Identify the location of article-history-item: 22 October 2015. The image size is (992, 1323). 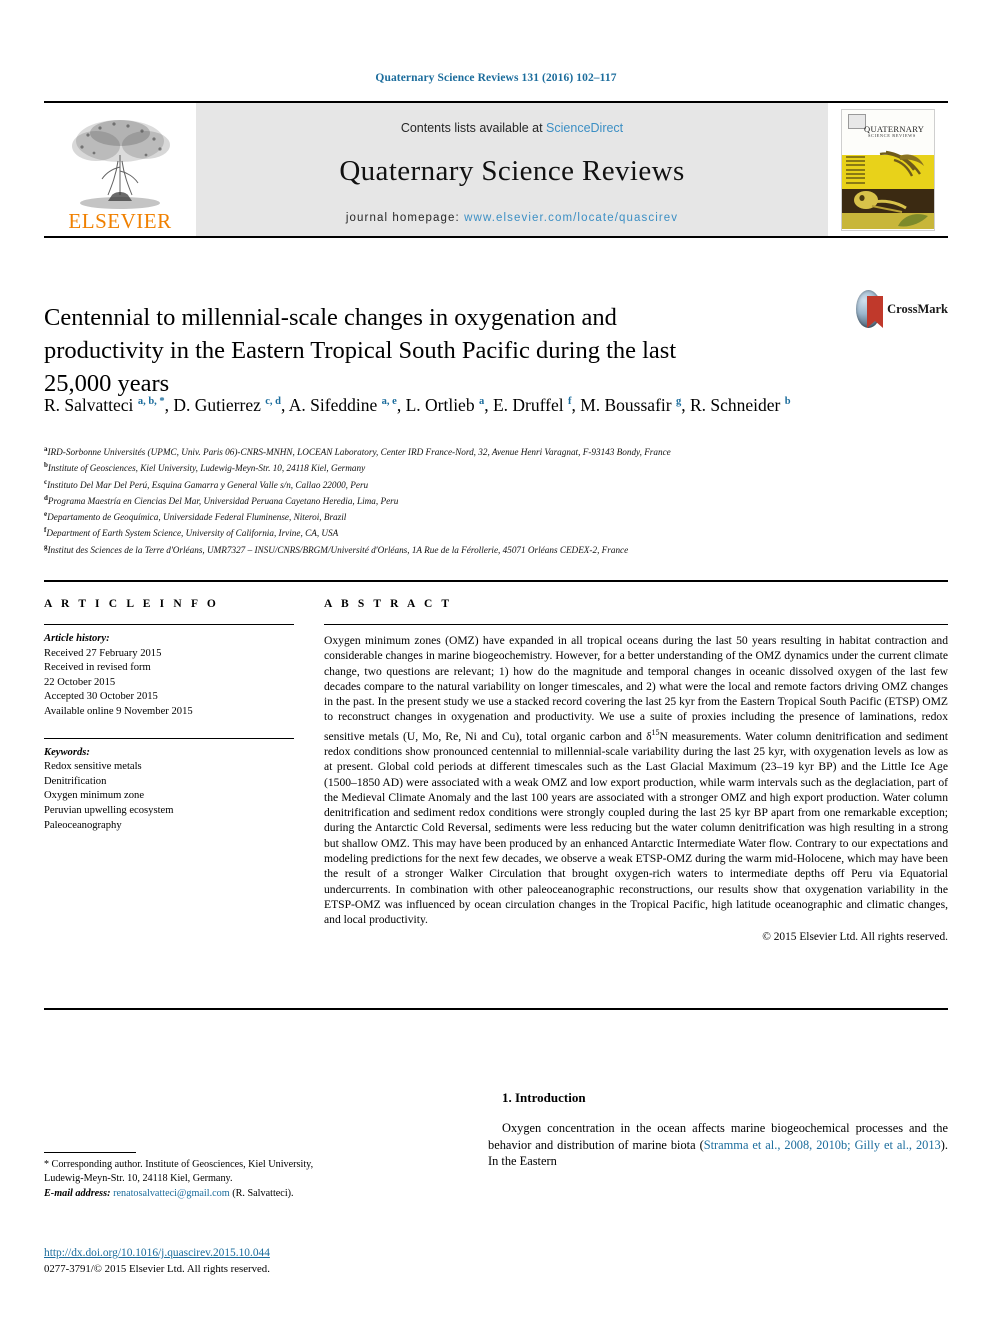
(80, 682).